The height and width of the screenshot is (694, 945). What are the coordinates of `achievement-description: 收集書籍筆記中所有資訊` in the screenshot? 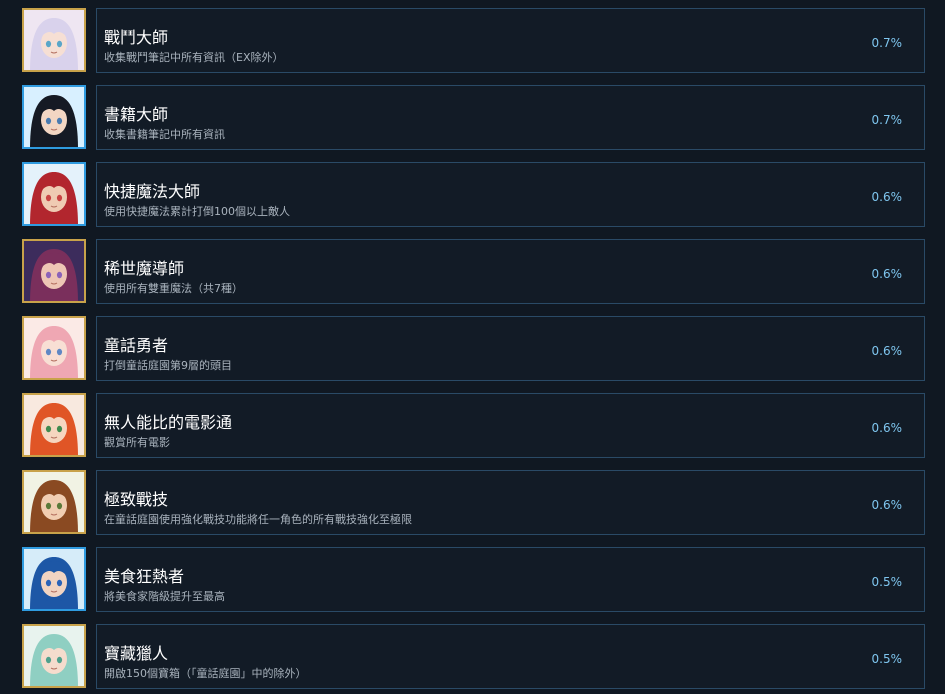 It's located at (164, 134).